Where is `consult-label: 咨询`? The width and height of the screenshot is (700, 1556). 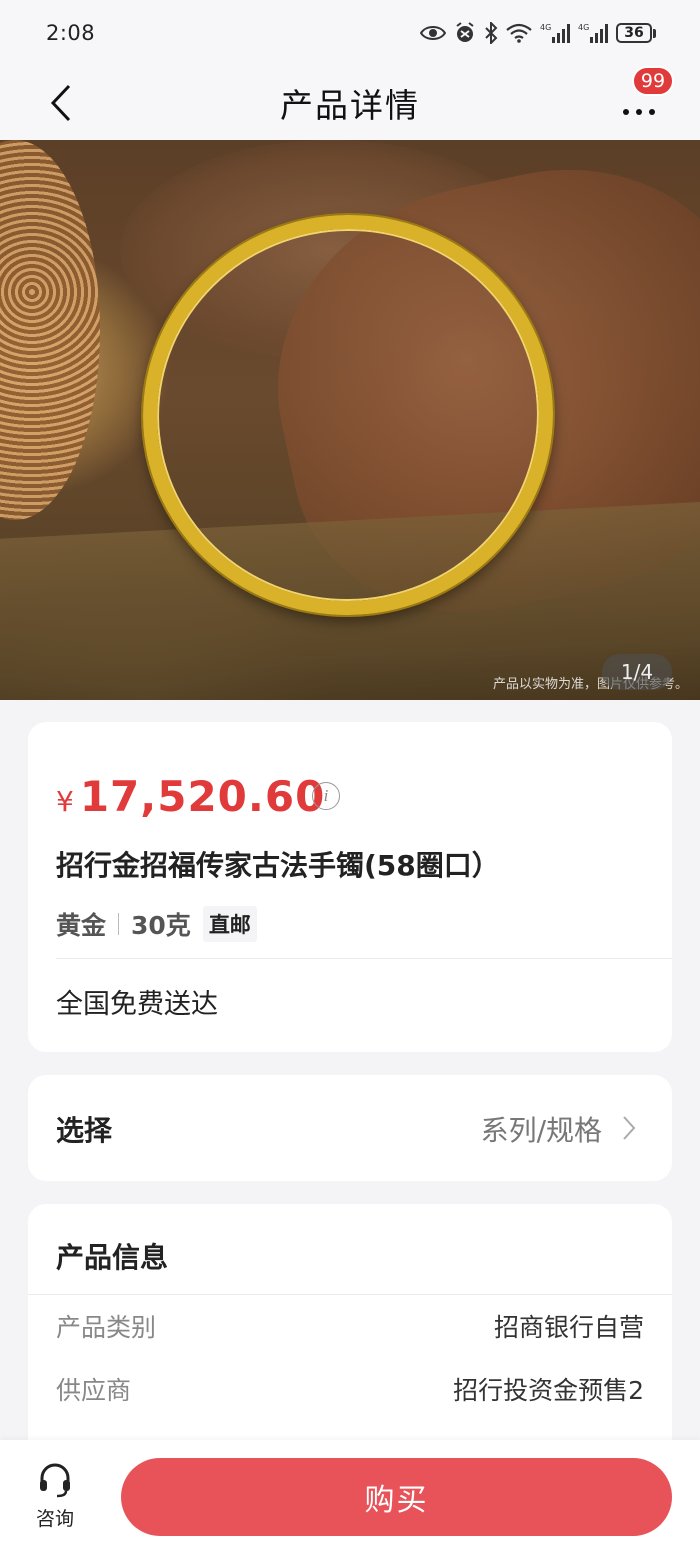 consult-label: 咨询 is located at coordinates (54, 1519).